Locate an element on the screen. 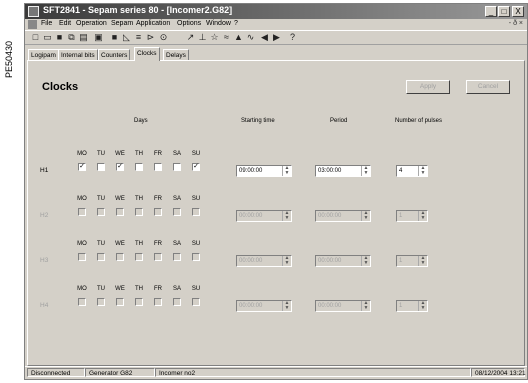  pulses-input: 4 ▲ ▼ is located at coordinates (412, 171).